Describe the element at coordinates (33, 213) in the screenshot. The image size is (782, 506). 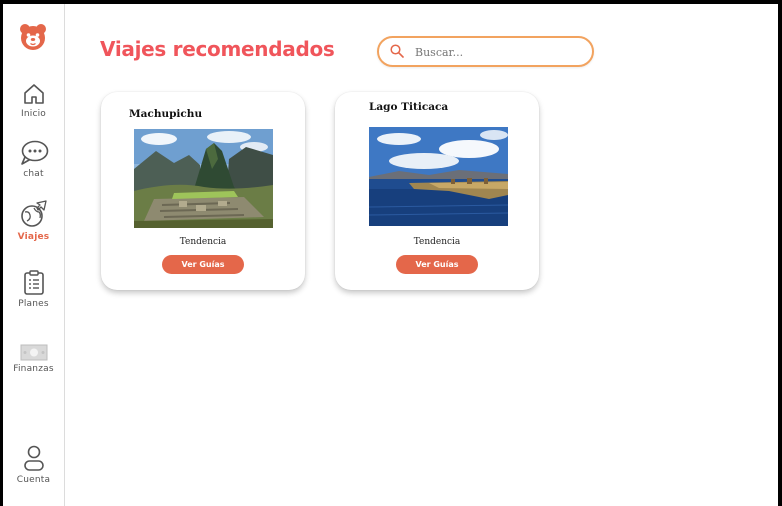
I see `globe-plane-icon` at that location.